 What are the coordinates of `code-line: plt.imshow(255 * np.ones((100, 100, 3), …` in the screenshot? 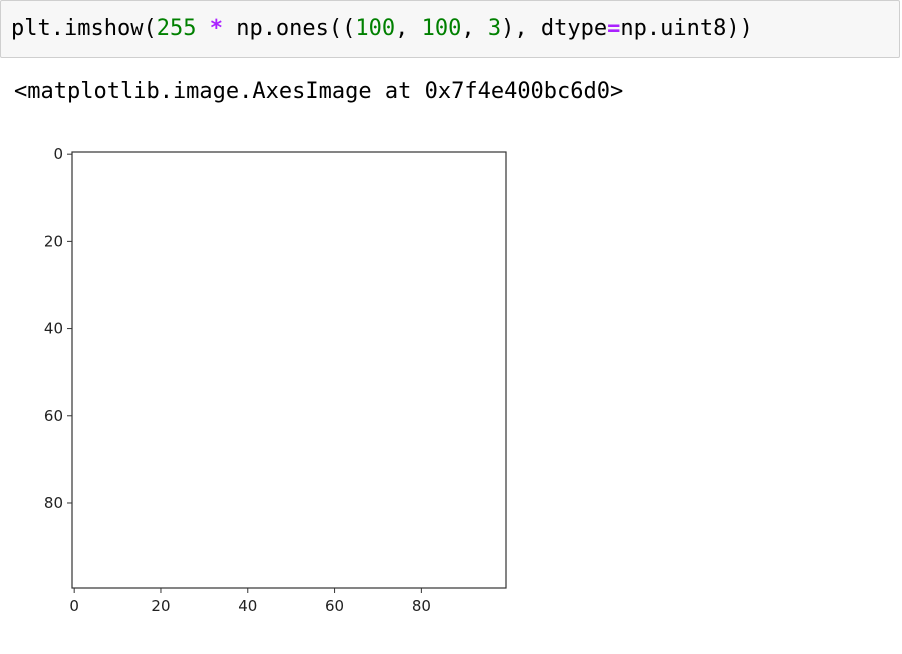 It's located at (382, 29).